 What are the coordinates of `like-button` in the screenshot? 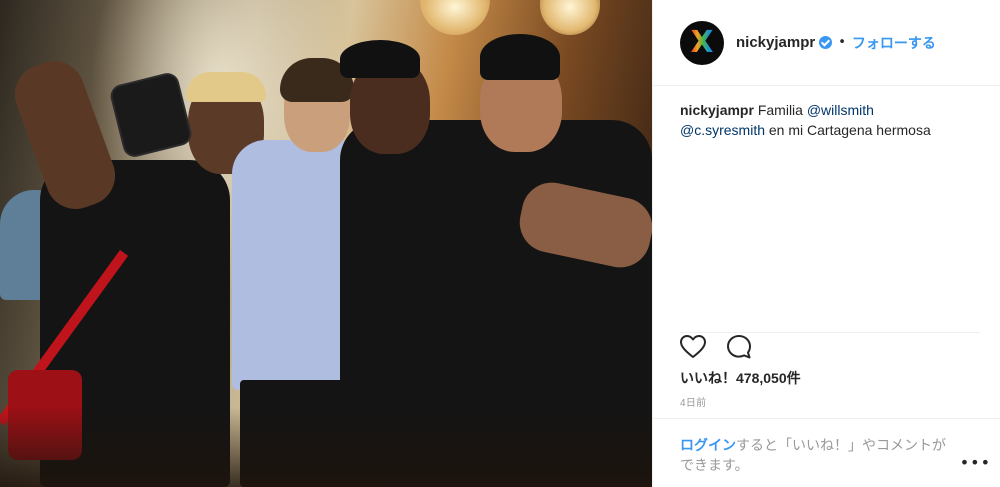 It's located at (693, 347).